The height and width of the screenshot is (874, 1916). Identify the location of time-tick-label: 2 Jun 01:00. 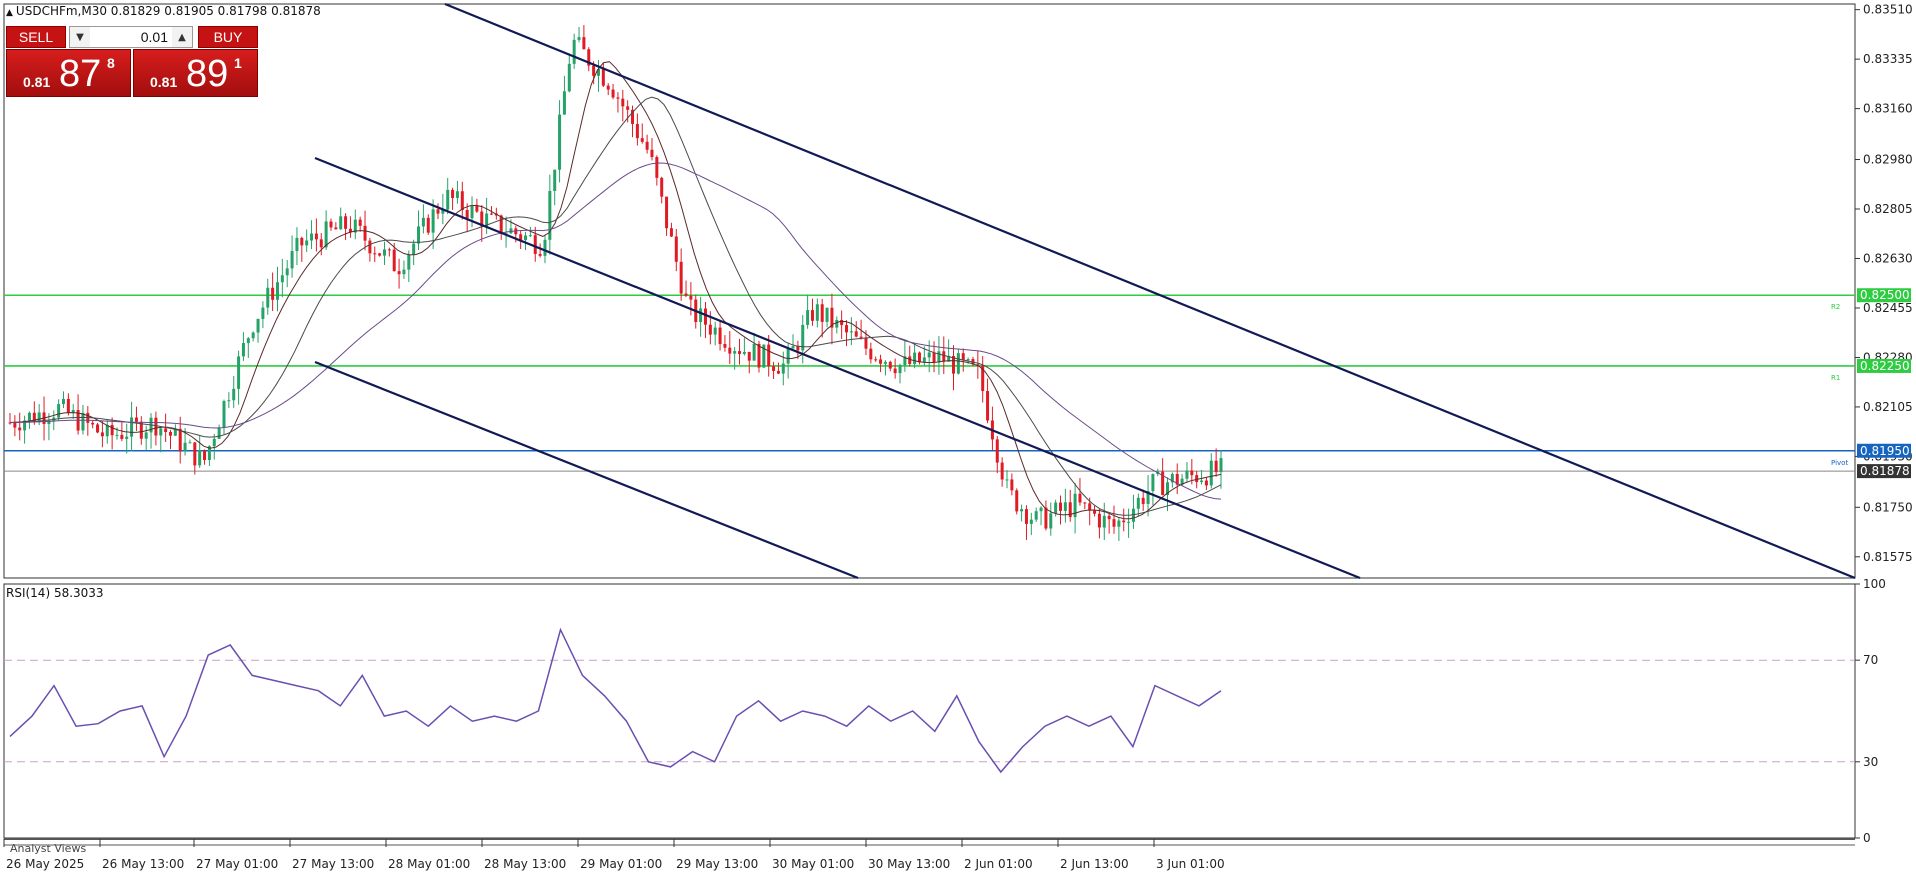
(998, 864).